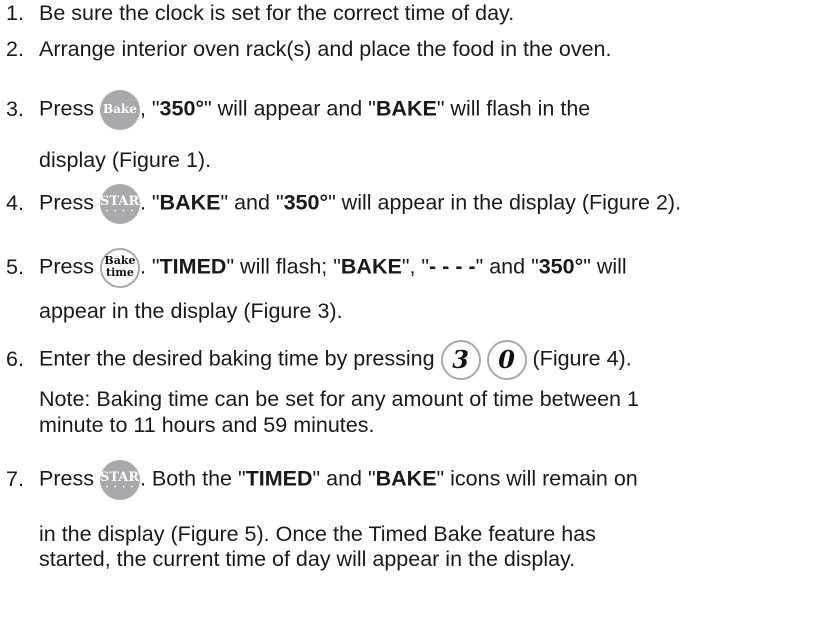  I want to click on step-number: 5., so click(15, 266).